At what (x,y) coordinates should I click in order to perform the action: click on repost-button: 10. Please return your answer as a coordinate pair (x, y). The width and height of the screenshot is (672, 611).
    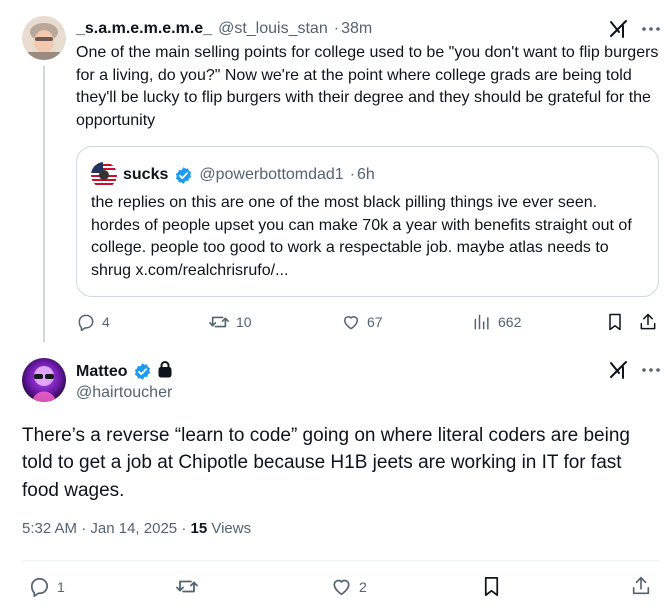
    Looking at the image, I should click on (230, 322).